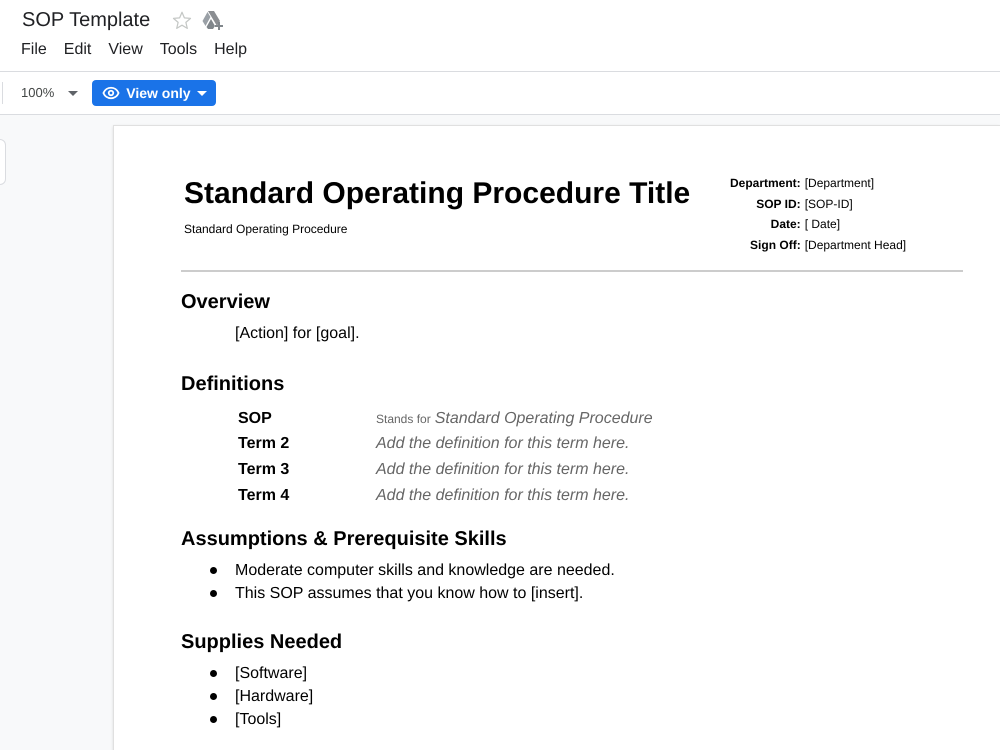 The width and height of the screenshot is (1000, 750). I want to click on meta-value: [Department], so click(840, 183).